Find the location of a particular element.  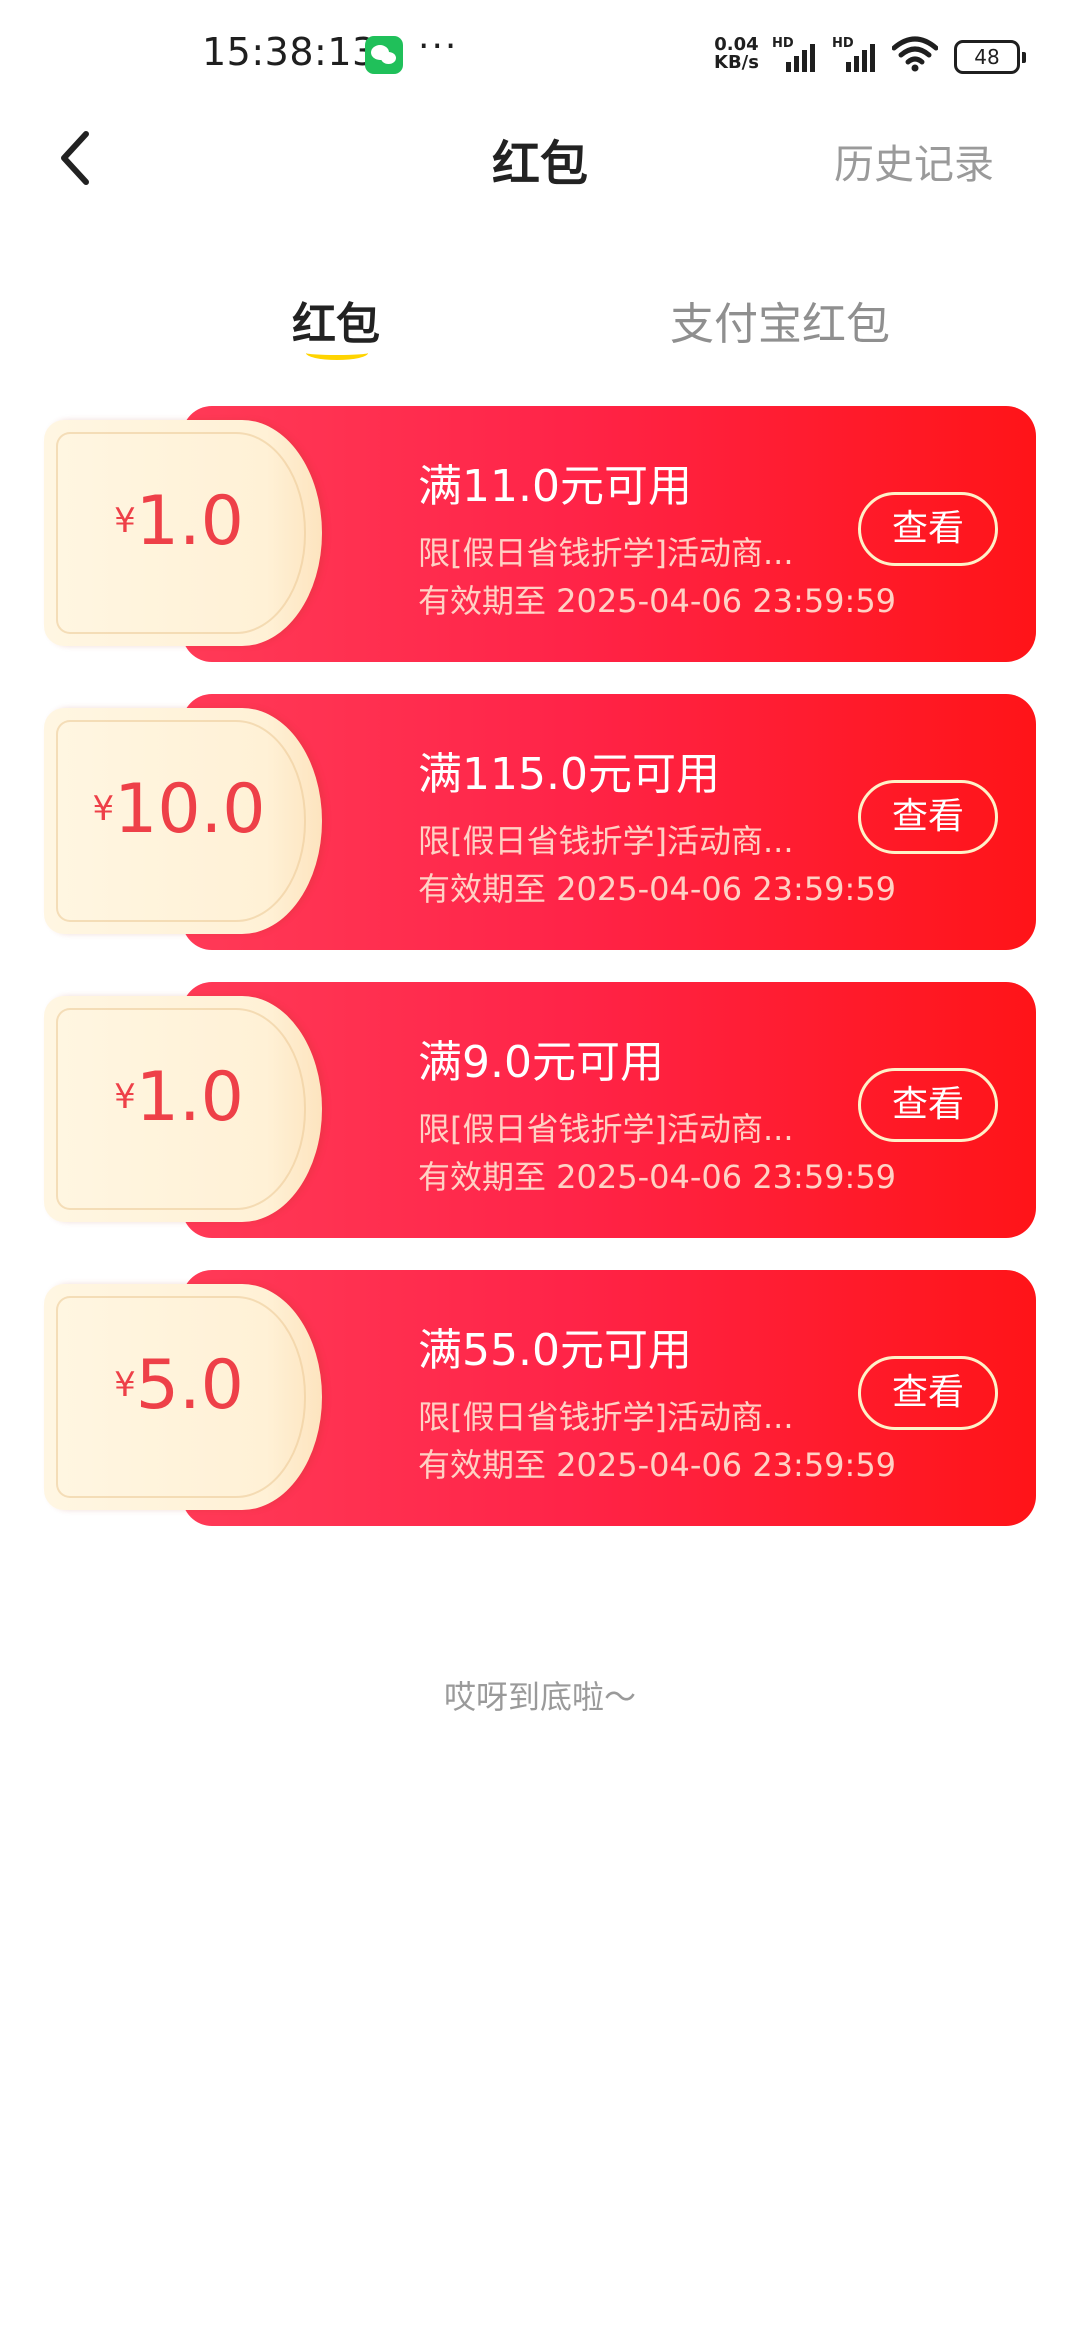

coupon-amount: ¥5.0 is located at coordinates (179, 1385).